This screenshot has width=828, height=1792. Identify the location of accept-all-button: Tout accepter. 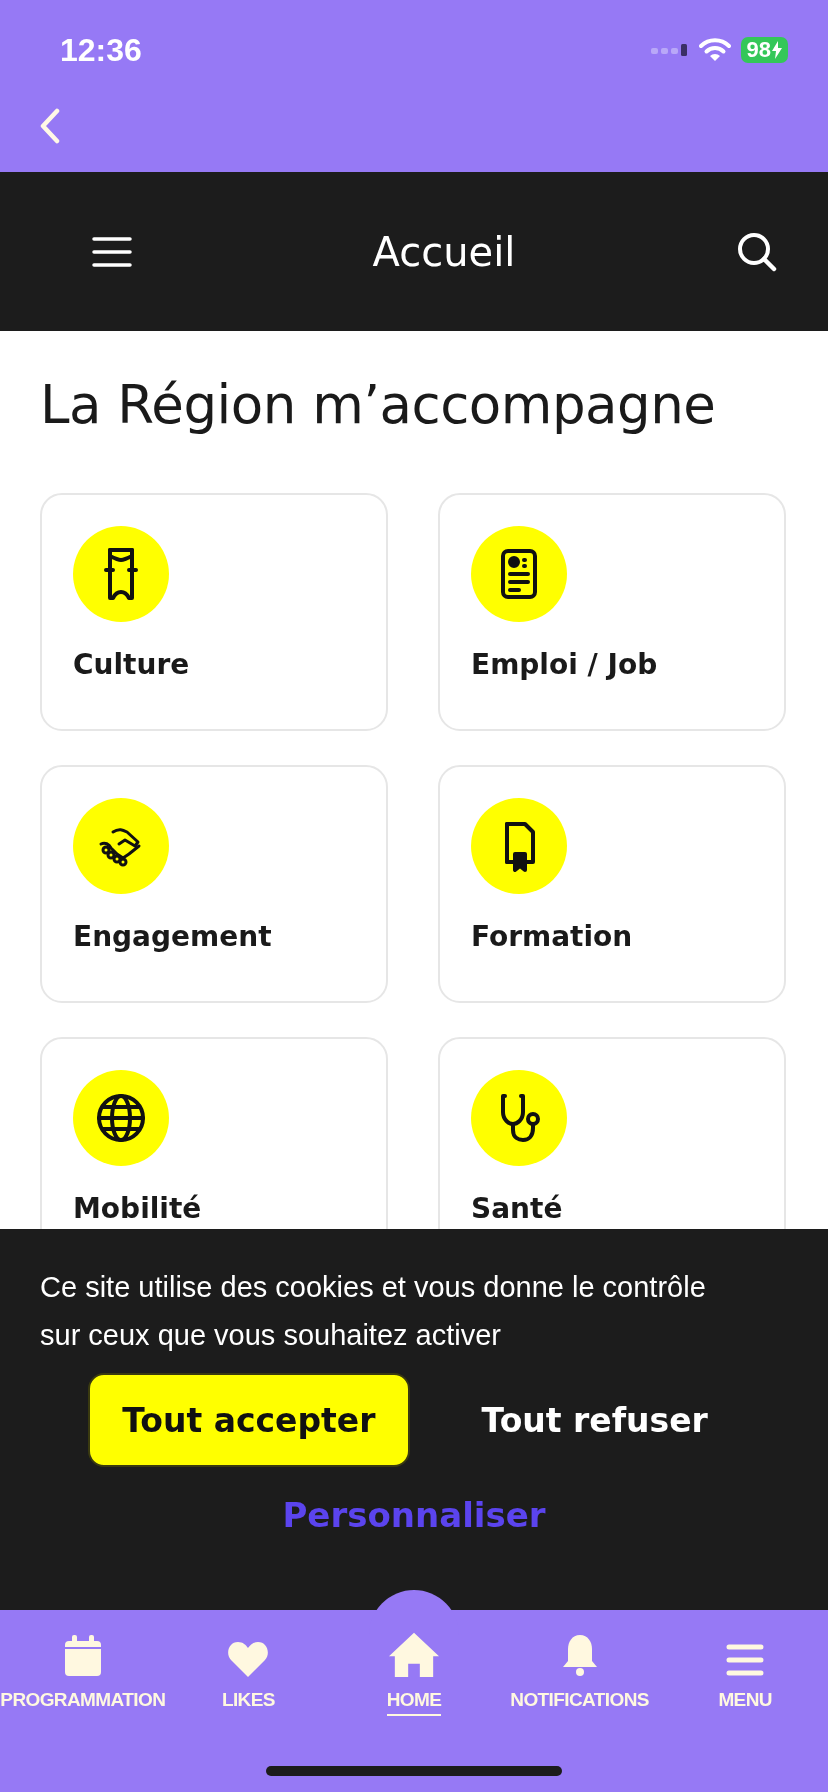
(249, 1420).